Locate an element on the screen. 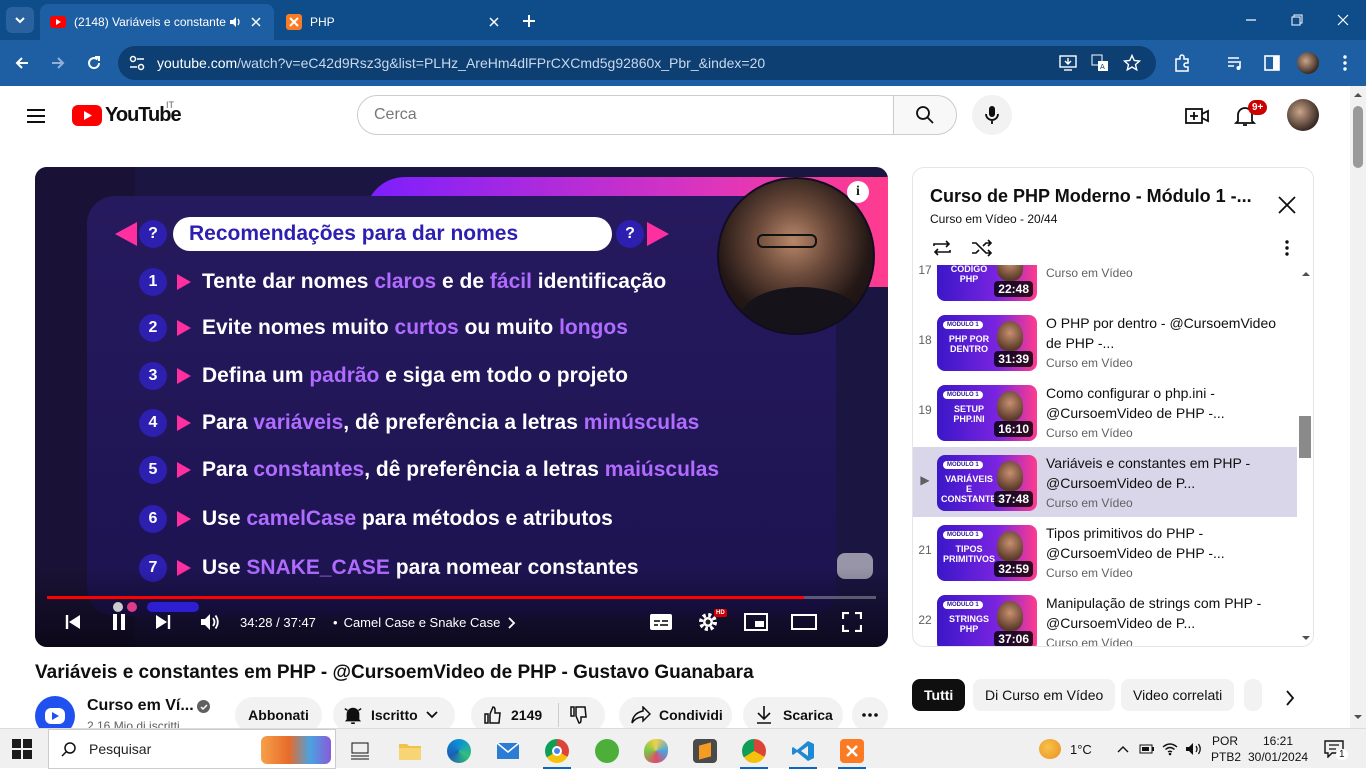  clock-date: 30/01/2024 is located at coordinates (1278, 757).